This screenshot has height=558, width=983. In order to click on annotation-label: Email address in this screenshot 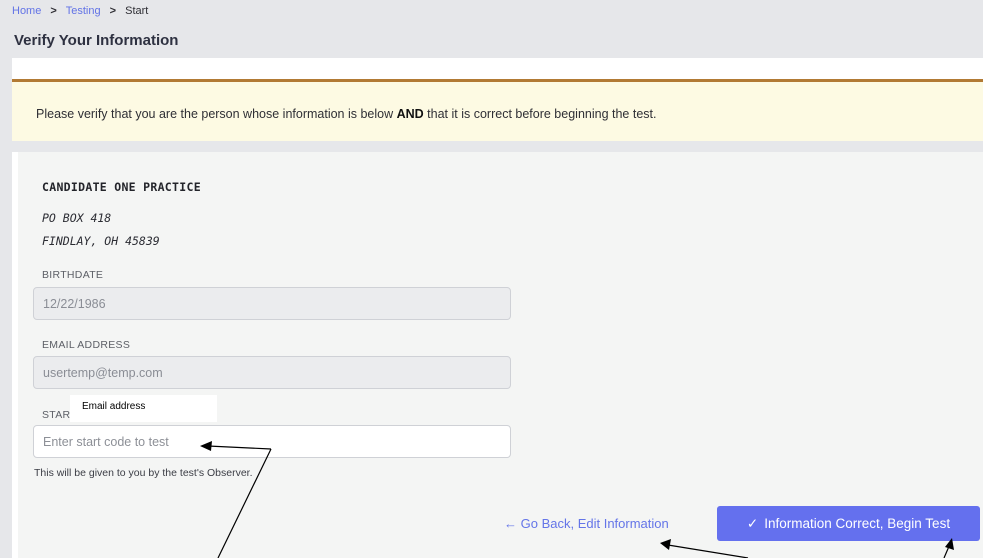, I will do `click(143, 408)`.